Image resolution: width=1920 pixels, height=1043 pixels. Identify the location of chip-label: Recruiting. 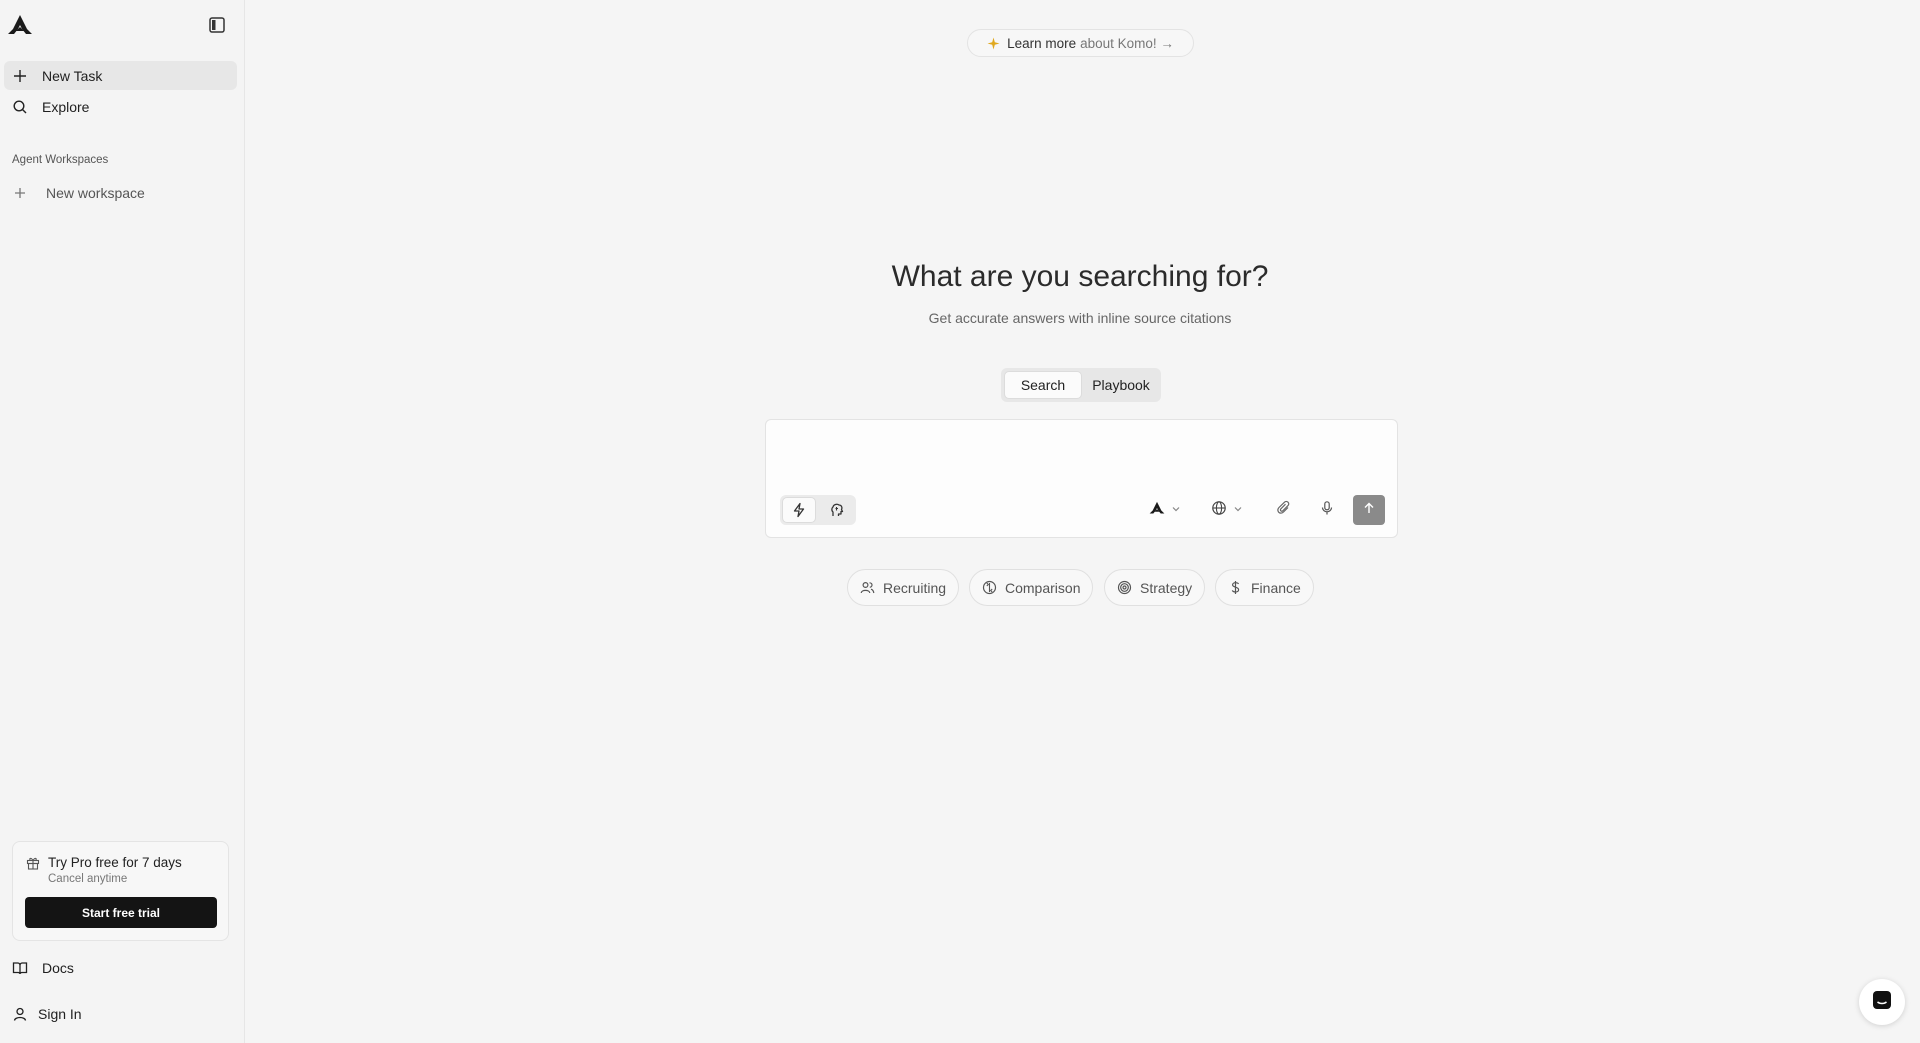
(915, 587).